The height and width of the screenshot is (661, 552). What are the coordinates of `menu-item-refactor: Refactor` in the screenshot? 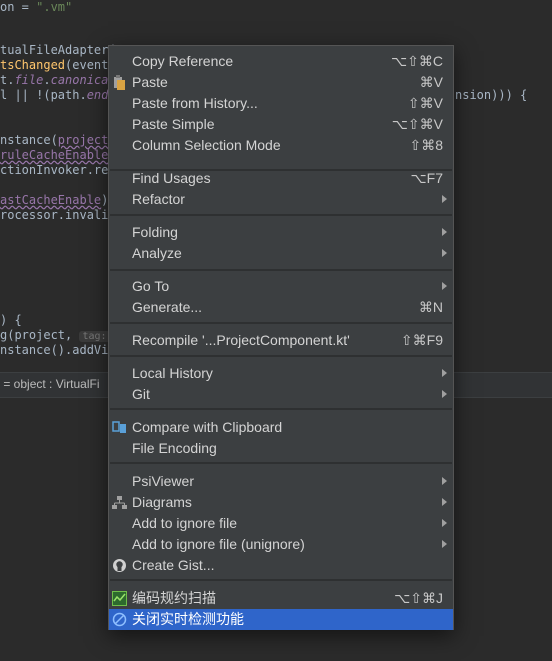 It's located at (281, 199).